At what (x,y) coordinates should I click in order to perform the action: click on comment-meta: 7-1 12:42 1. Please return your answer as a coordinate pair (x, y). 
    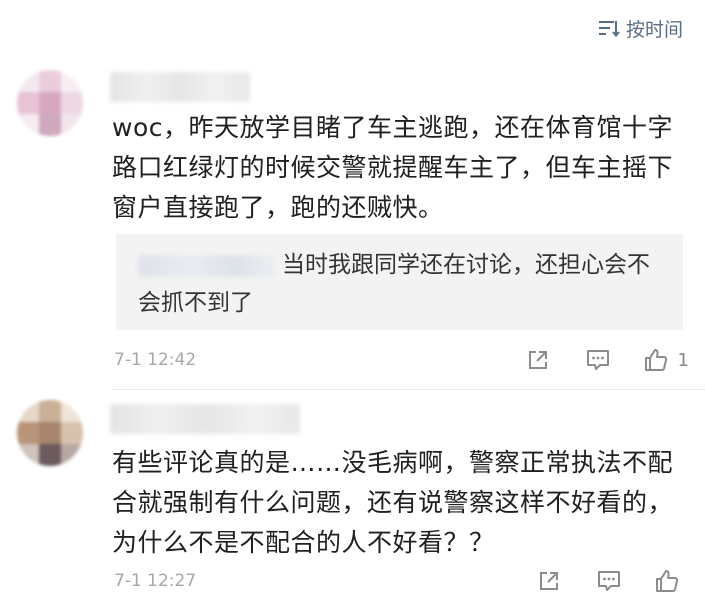
    Looking at the image, I should click on (401, 360).